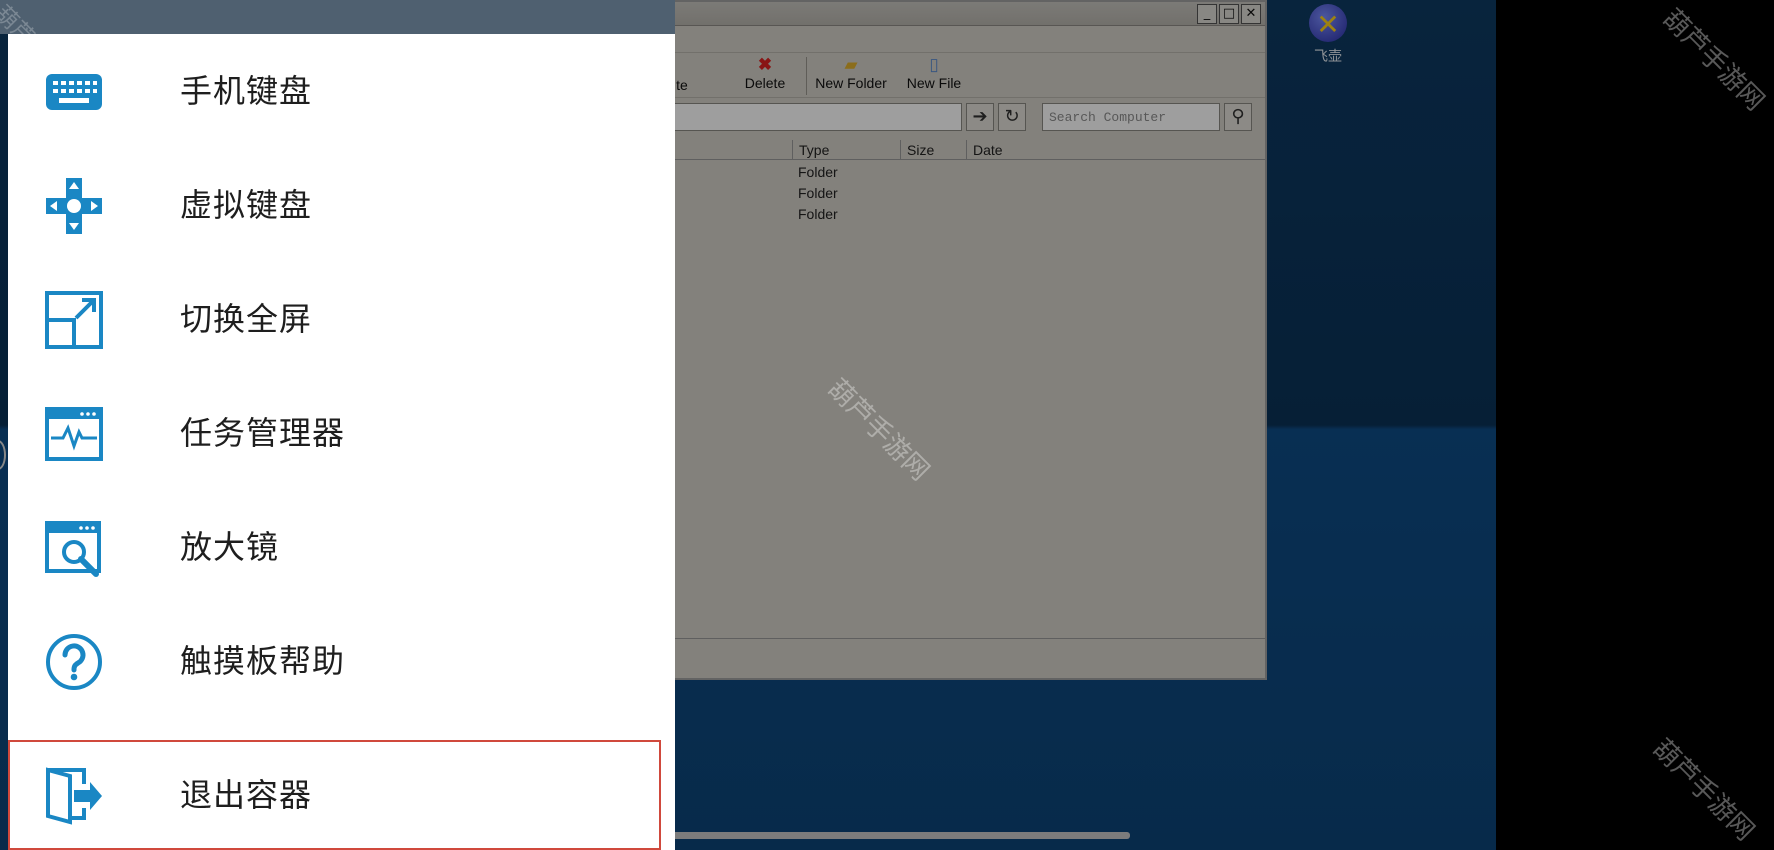 Image resolution: width=1774 pixels, height=850 pixels. I want to click on menu-item-label: 手机键盘, so click(246, 91).